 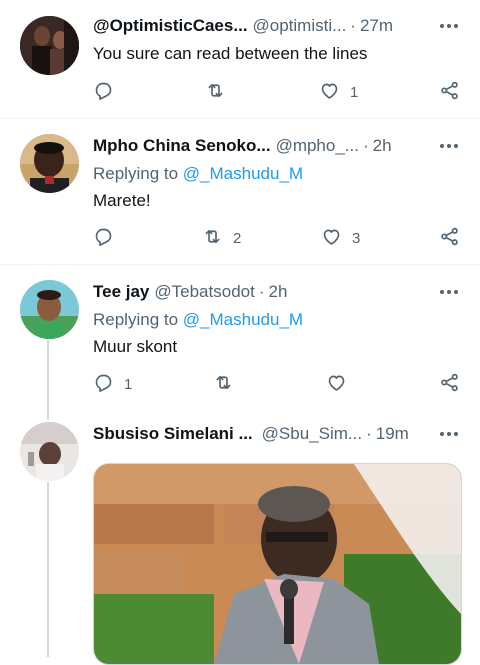 What do you see at coordinates (135, 346) in the screenshot?
I see `tweet-text: Muur skont` at bounding box center [135, 346].